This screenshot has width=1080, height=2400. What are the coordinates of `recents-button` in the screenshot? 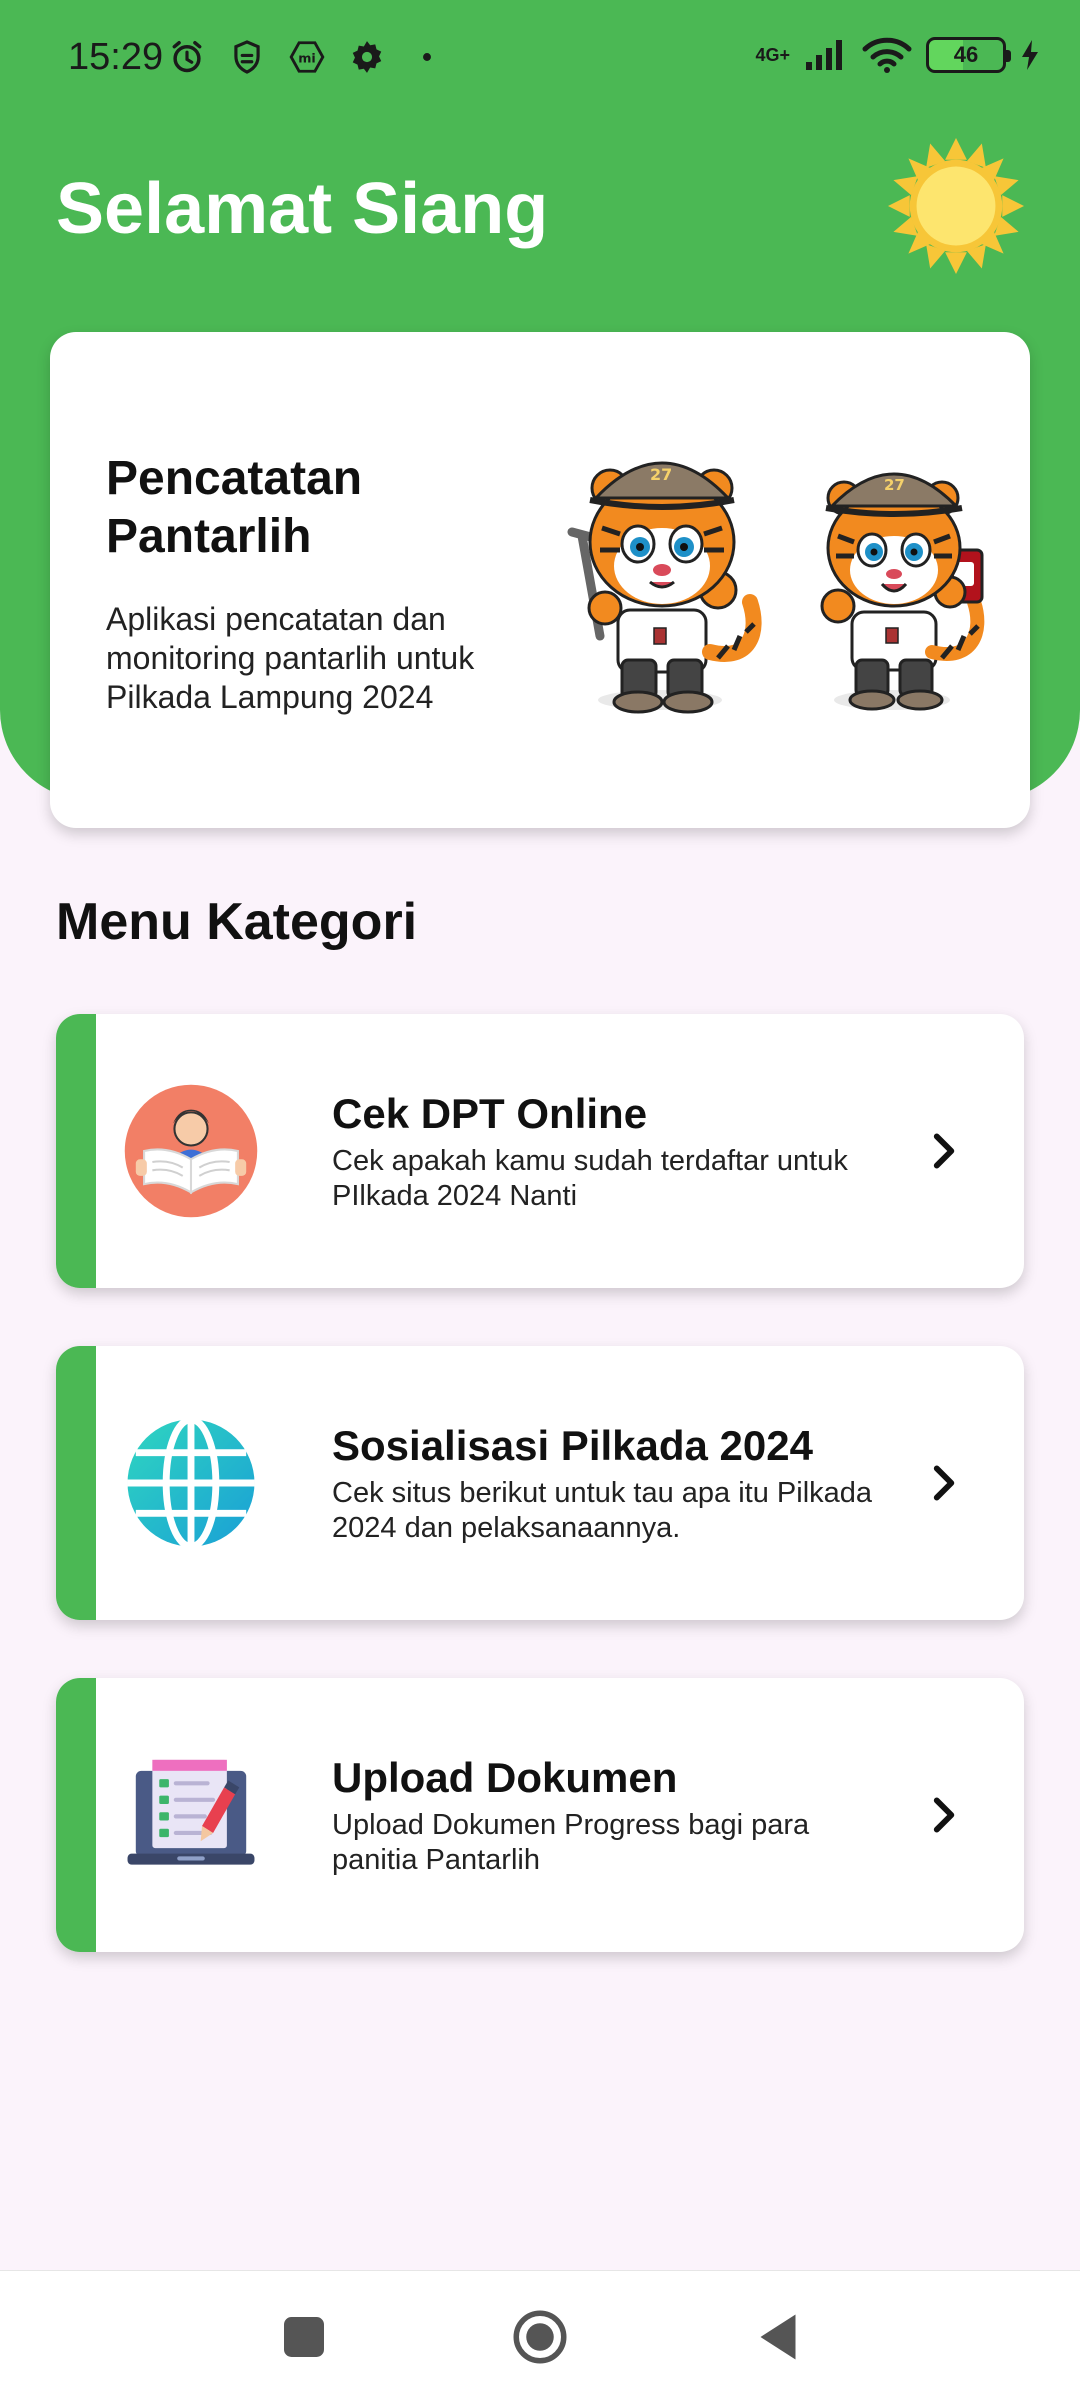 It's located at (304, 2337).